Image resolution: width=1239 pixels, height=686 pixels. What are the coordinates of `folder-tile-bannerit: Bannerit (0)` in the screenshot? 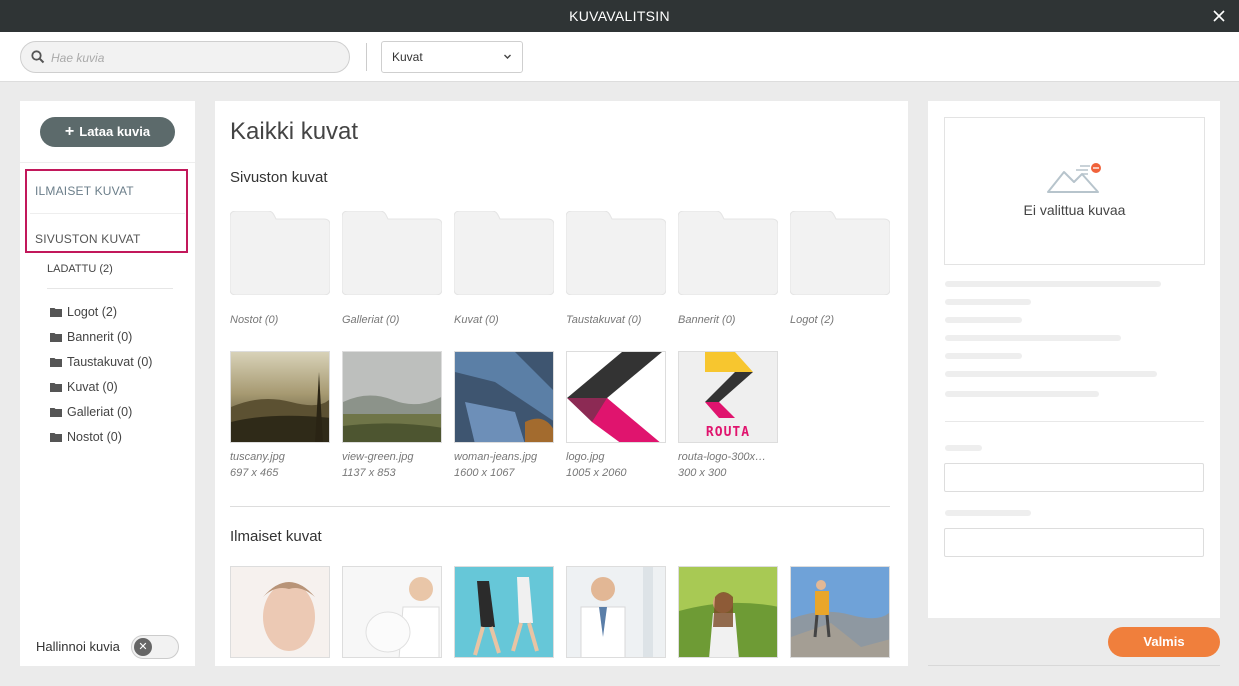 It's located at (728, 268).